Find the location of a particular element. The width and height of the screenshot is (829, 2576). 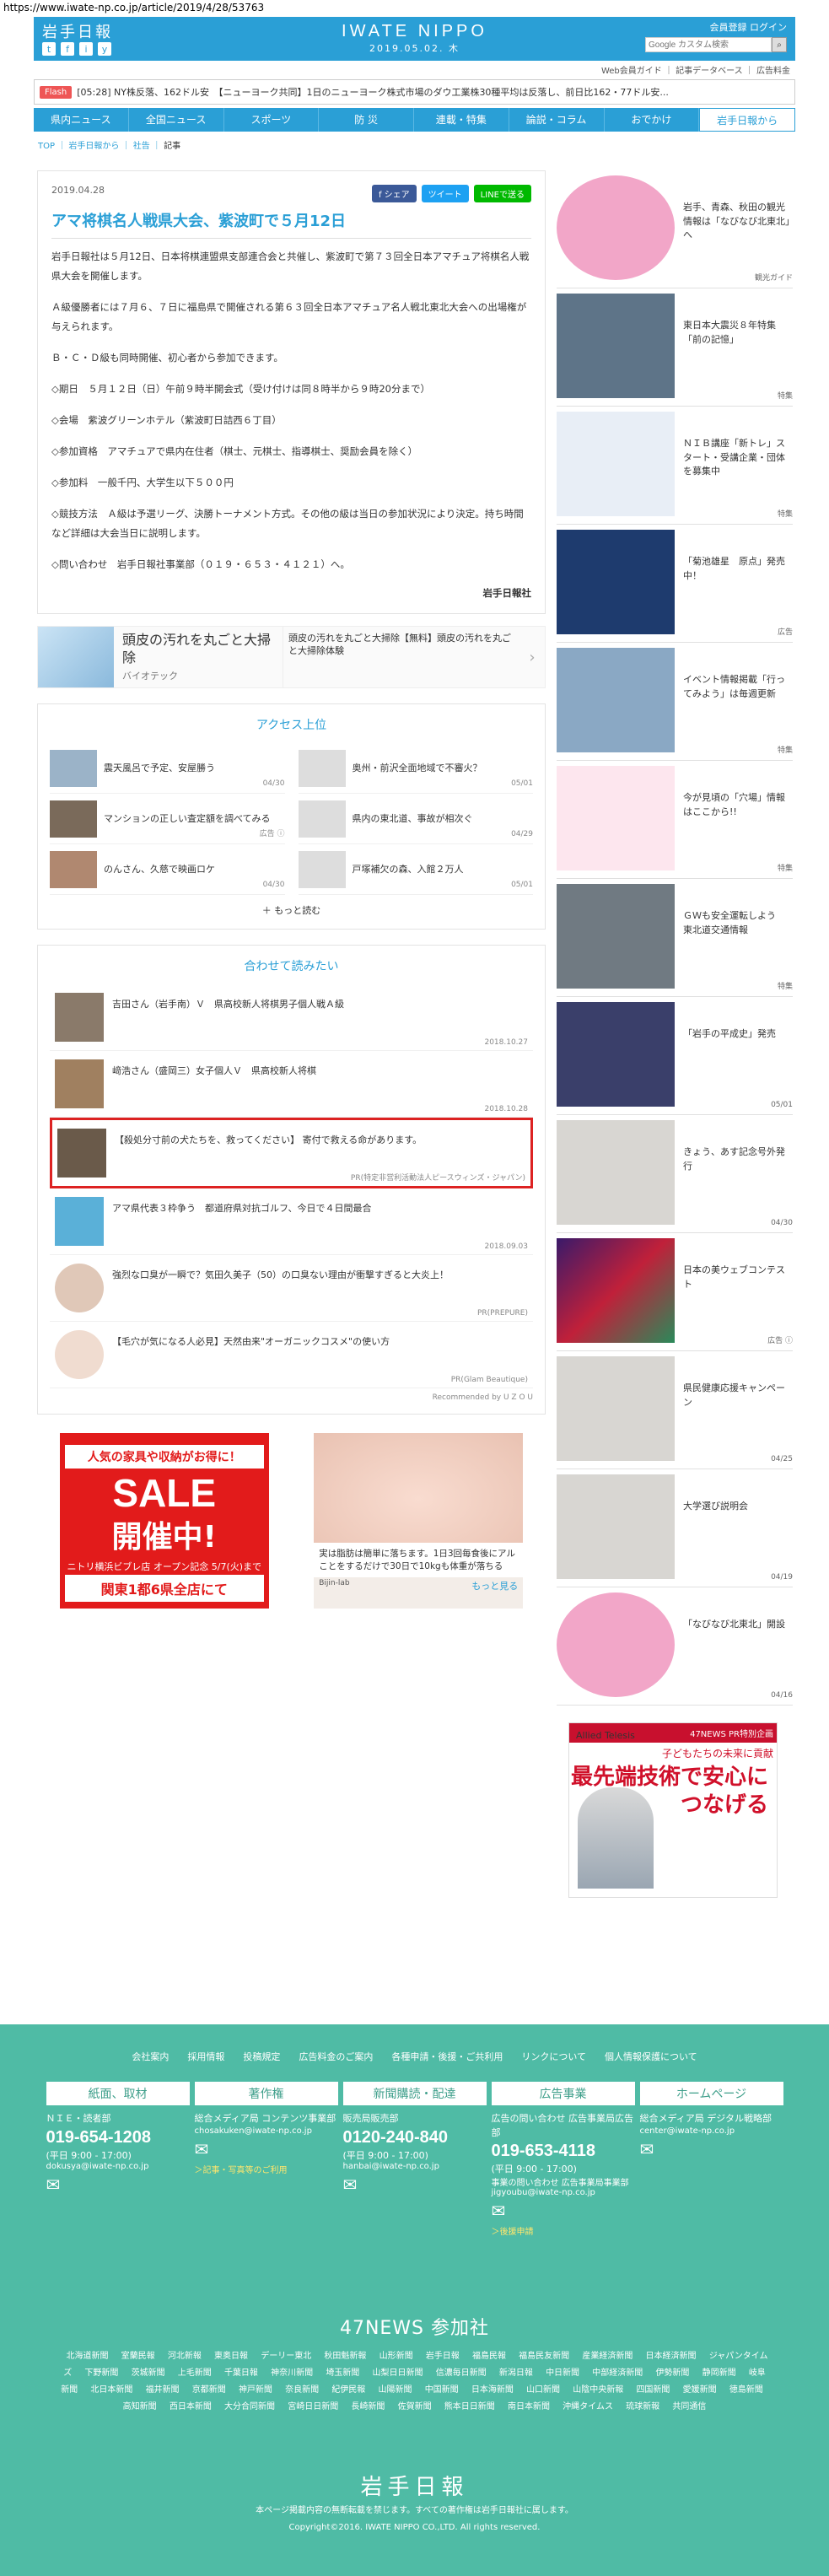

ranking-item: マンションの正しい査定額を調べてみる 広告 ⓘ is located at coordinates (167, 819).